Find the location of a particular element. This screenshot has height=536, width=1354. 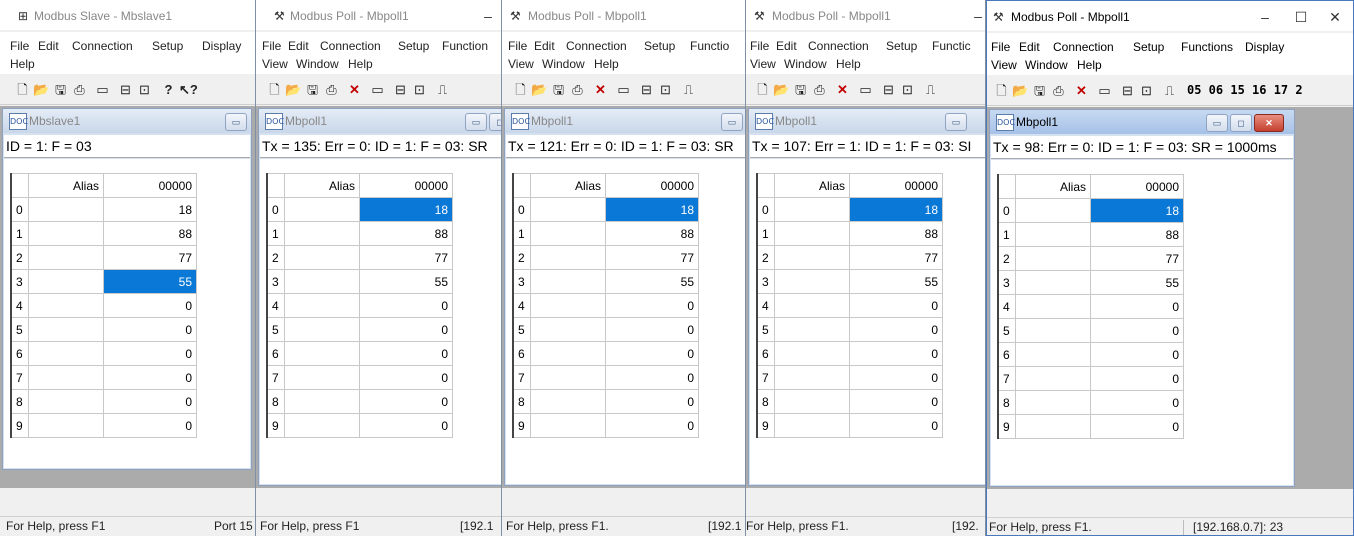

register-value-cell: 55 is located at coordinates (1137, 282).